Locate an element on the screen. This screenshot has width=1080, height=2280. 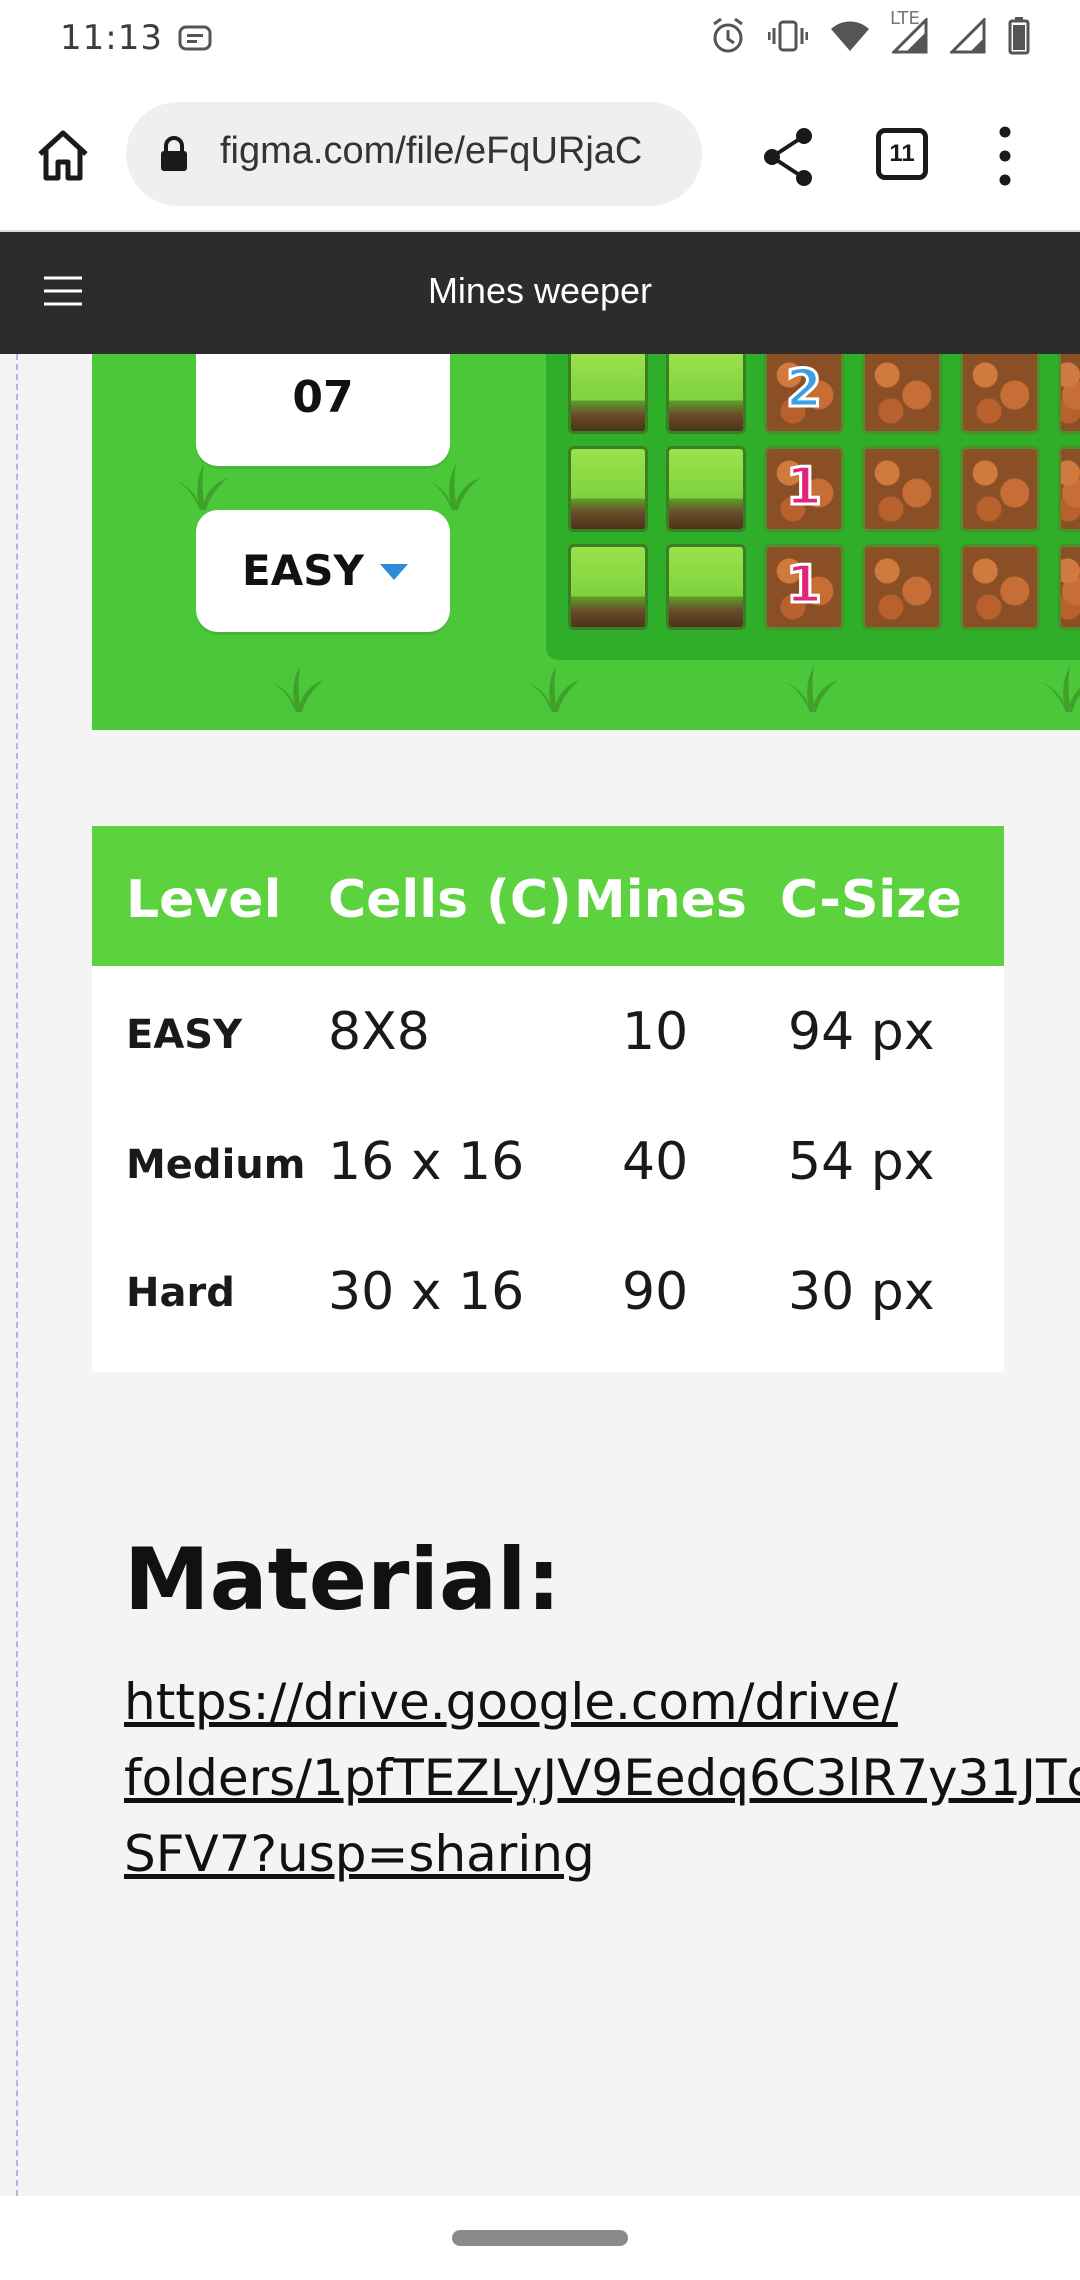
level-dropdown: EASY is located at coordinates (323, 571).